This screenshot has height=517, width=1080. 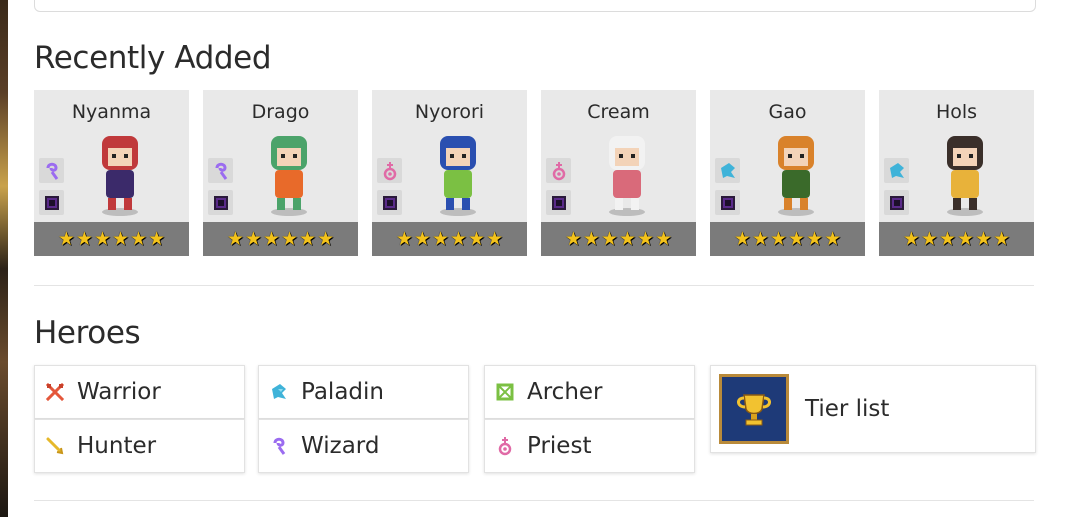 I want to click on hero-card-drago: Drago ★ ★ ★ ★ ★ ★, so click(x=280, y=173).